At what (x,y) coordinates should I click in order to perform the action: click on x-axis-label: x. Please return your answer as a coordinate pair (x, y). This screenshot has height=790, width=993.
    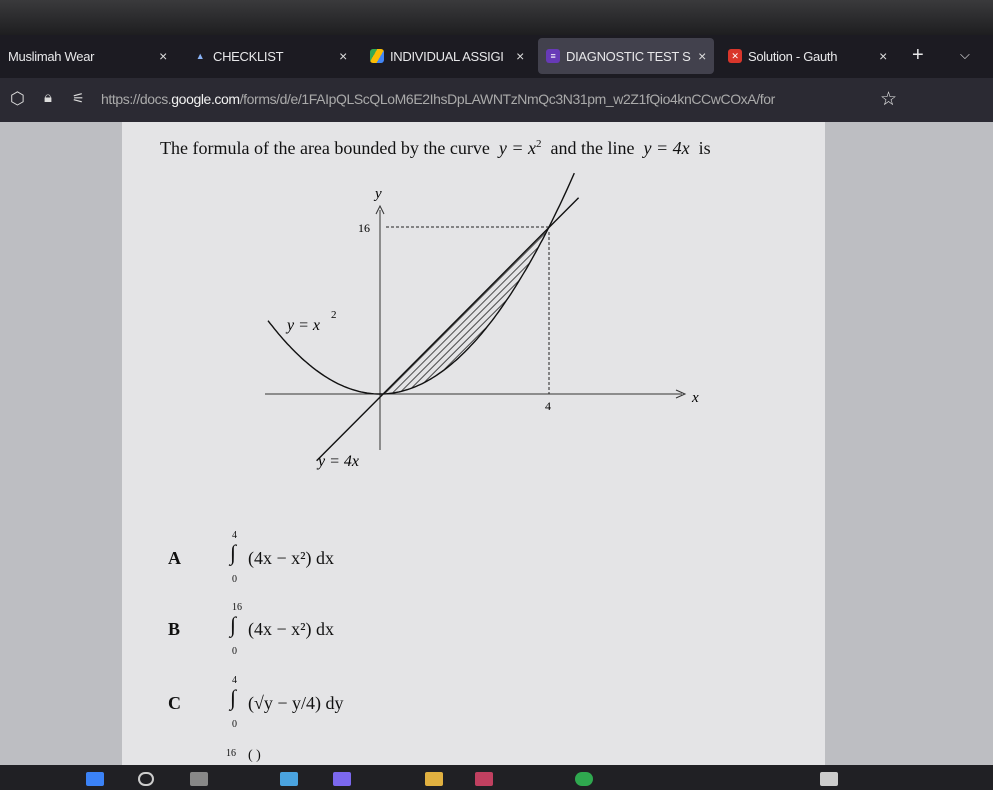
    Looking at the image, I should click on (695, 398).